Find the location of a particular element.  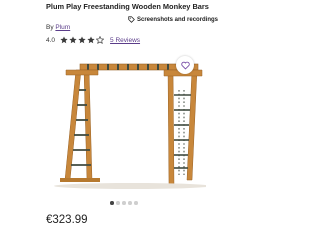

reviews-link: 5 Reviews is located at coordinates (125, 40).